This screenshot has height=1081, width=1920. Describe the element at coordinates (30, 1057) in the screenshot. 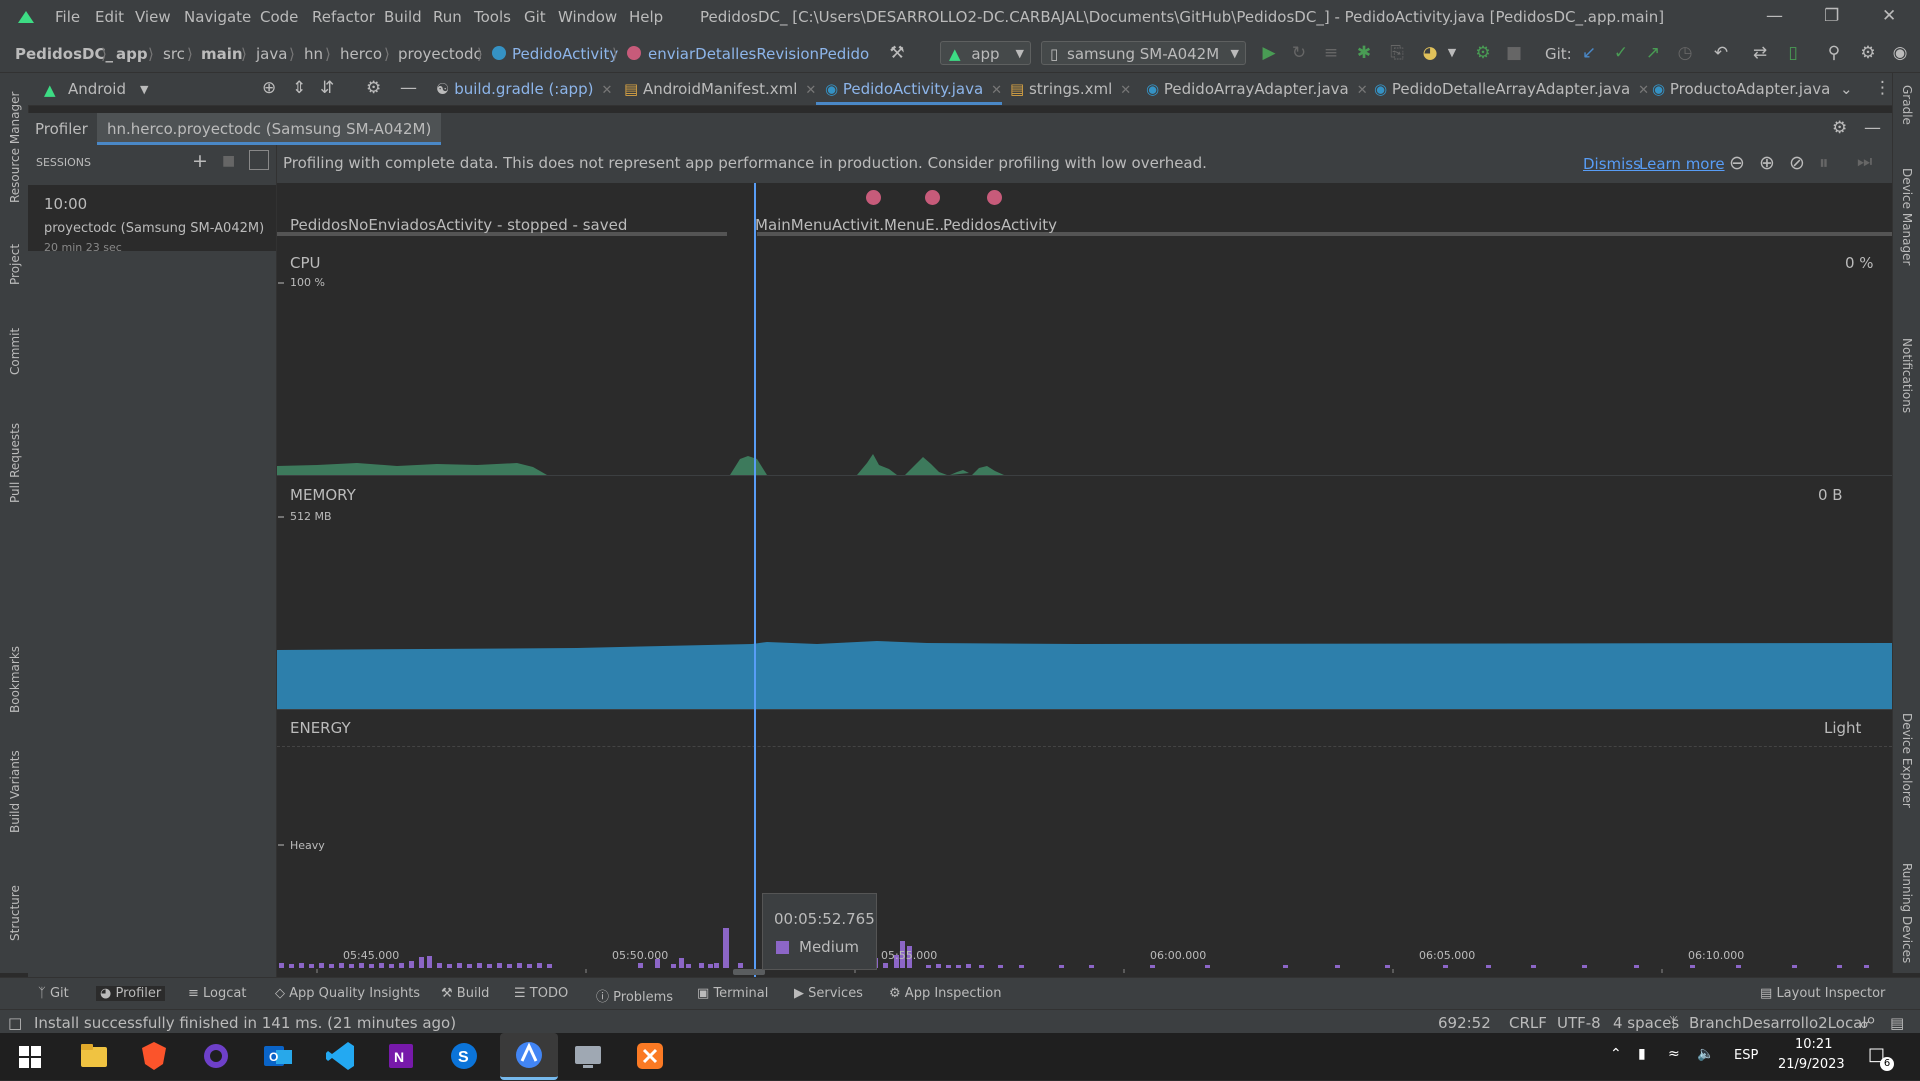

I see `windows-start-icon` at that location.